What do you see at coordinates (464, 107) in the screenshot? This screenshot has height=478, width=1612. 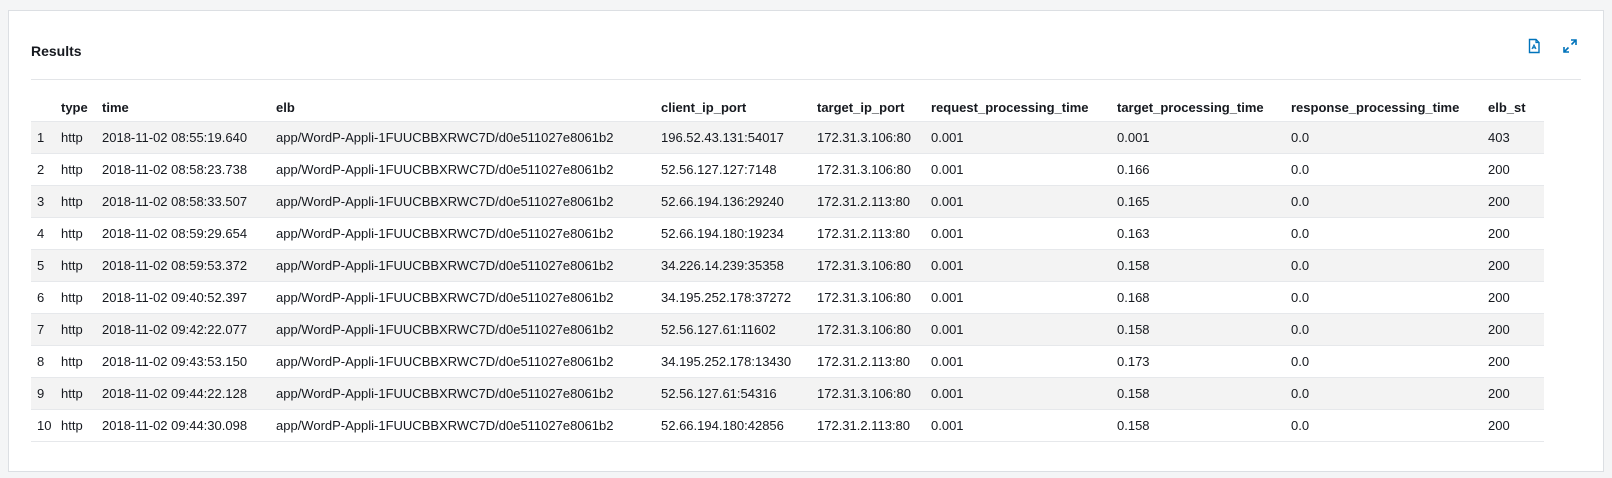 I see `column-header-elb: elb` at bounding box center [464, 107].